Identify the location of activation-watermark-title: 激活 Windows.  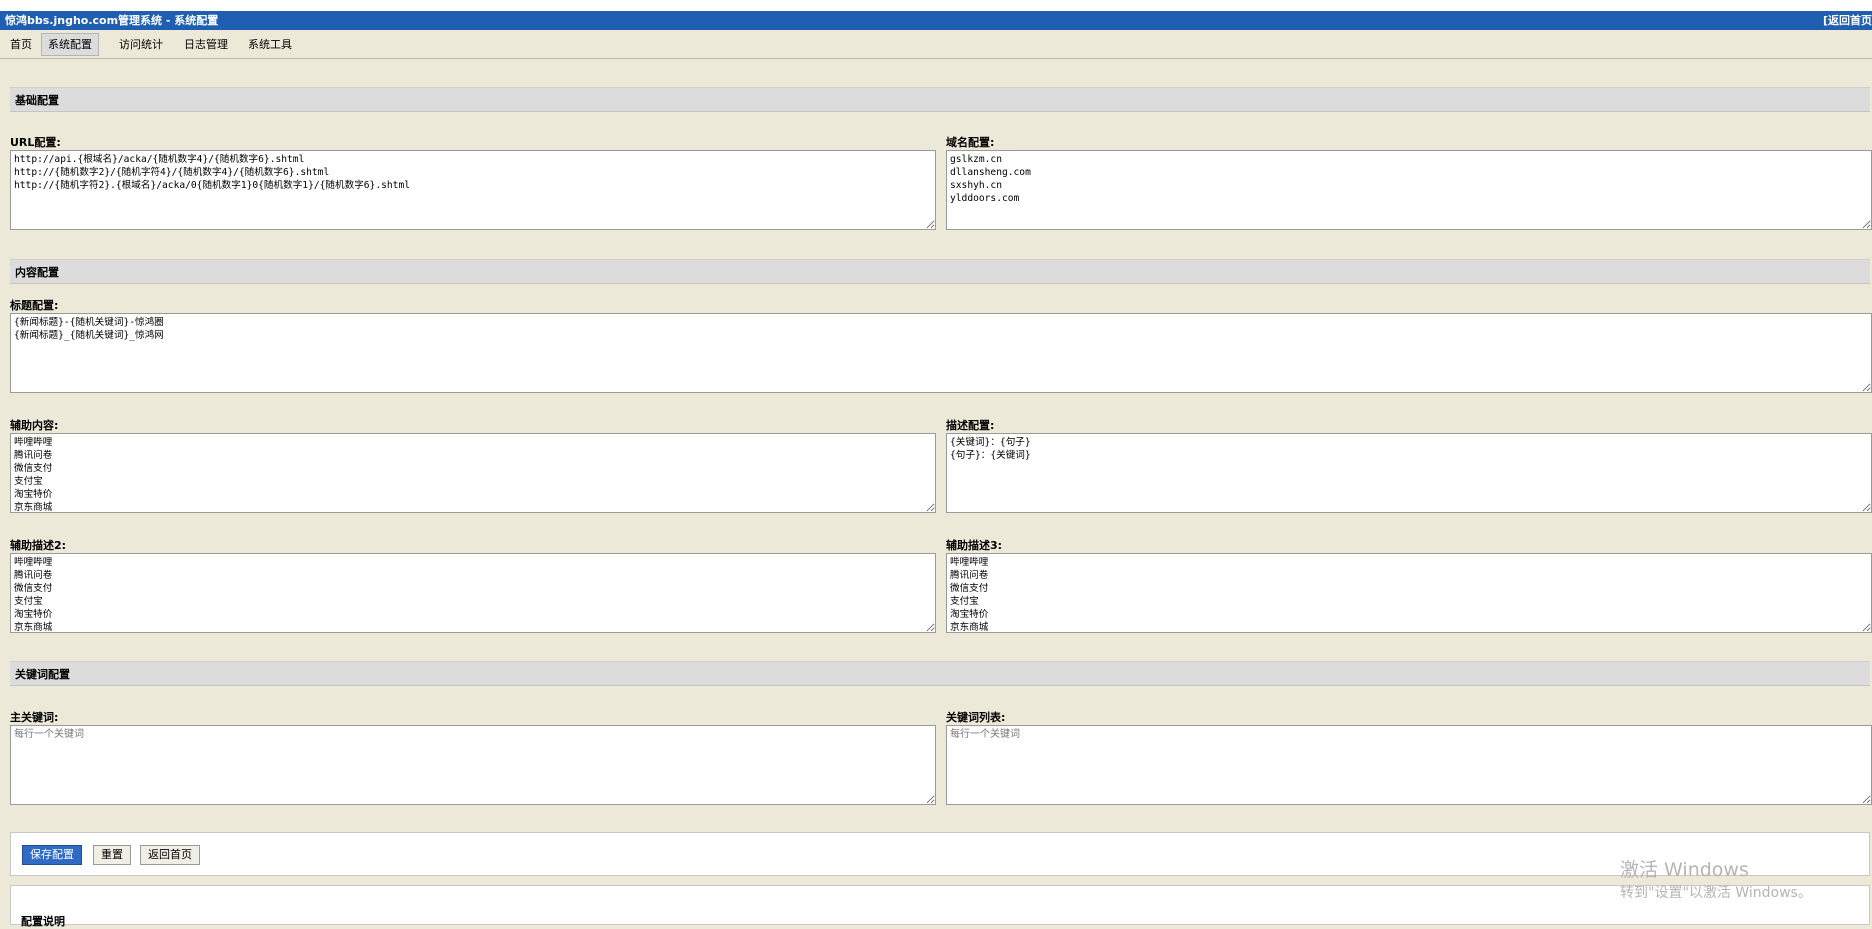
(1684, 870).